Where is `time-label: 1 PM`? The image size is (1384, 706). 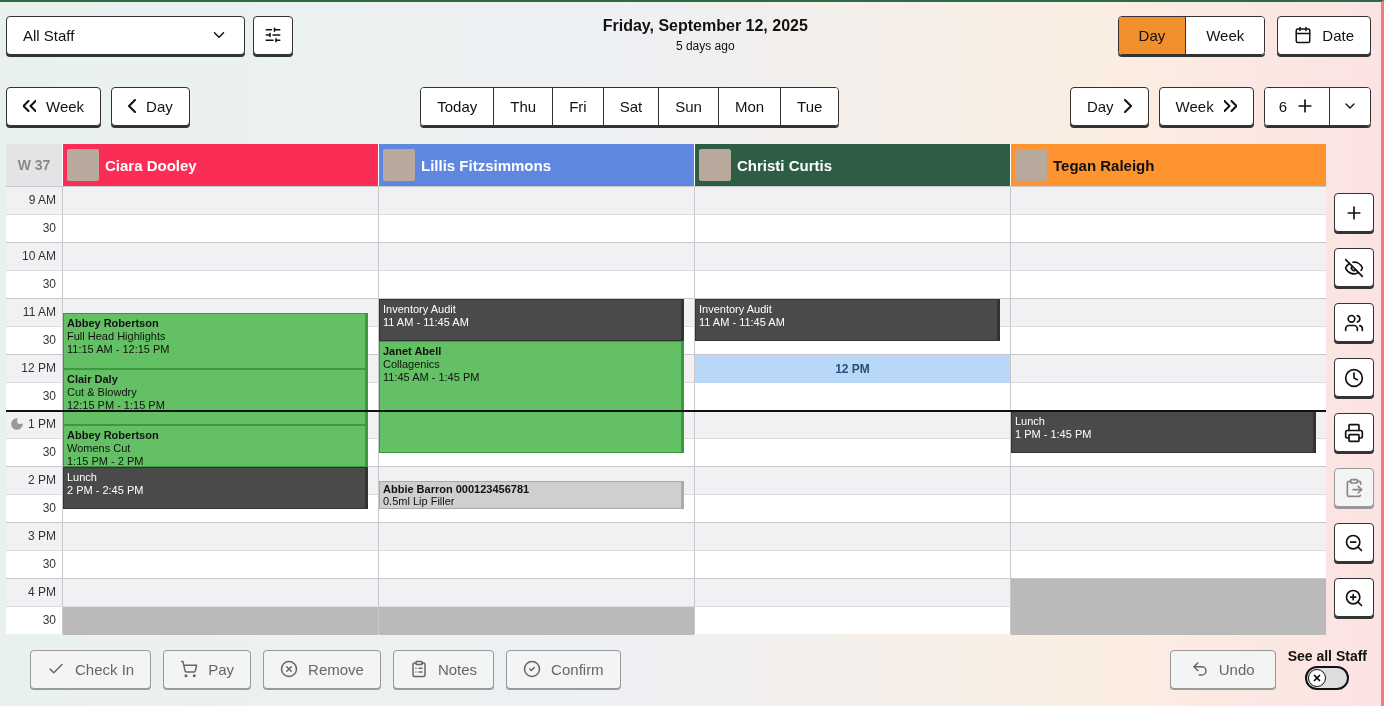
time-label: 1 PM is located at coordinates (42, 424).